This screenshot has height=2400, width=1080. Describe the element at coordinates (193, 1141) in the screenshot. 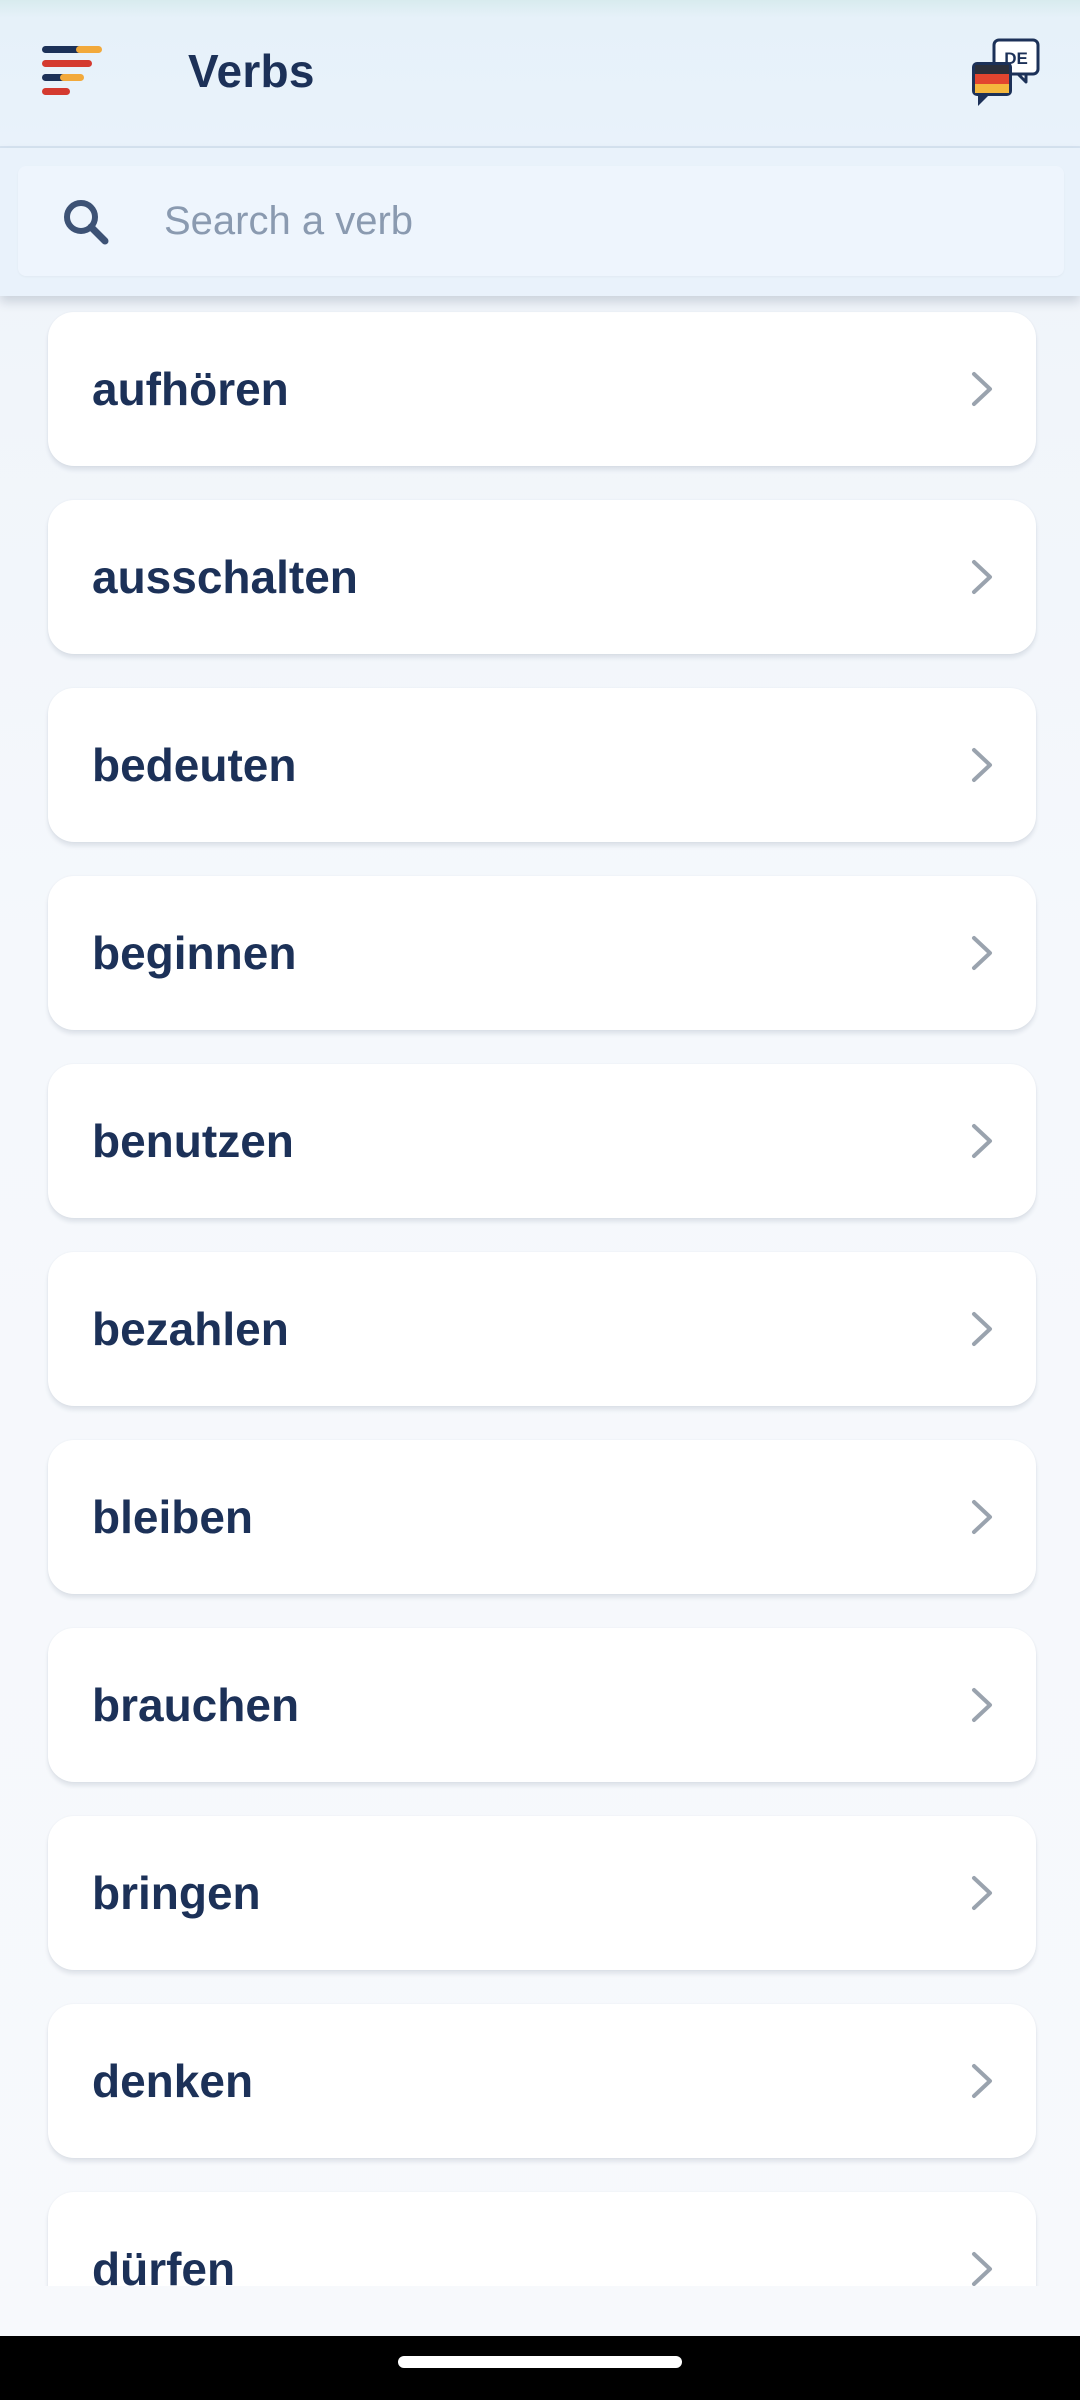

I see `verb-label: benutzen` at that location.